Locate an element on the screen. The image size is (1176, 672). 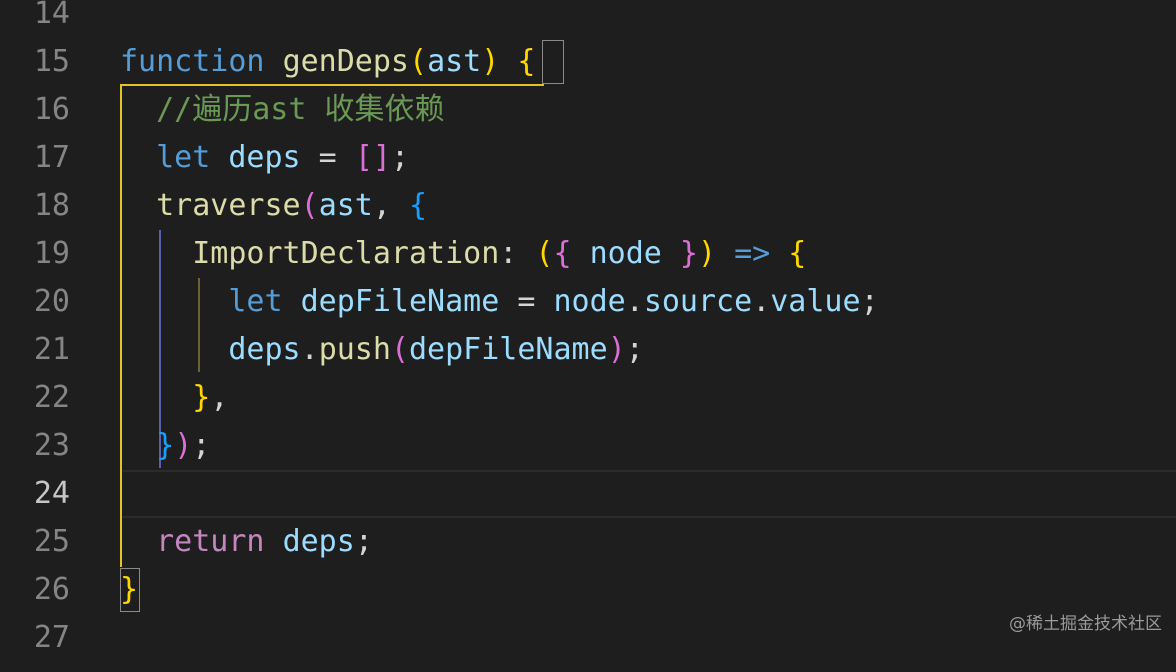
line-number: 15 is located at coordinates (51, 61).